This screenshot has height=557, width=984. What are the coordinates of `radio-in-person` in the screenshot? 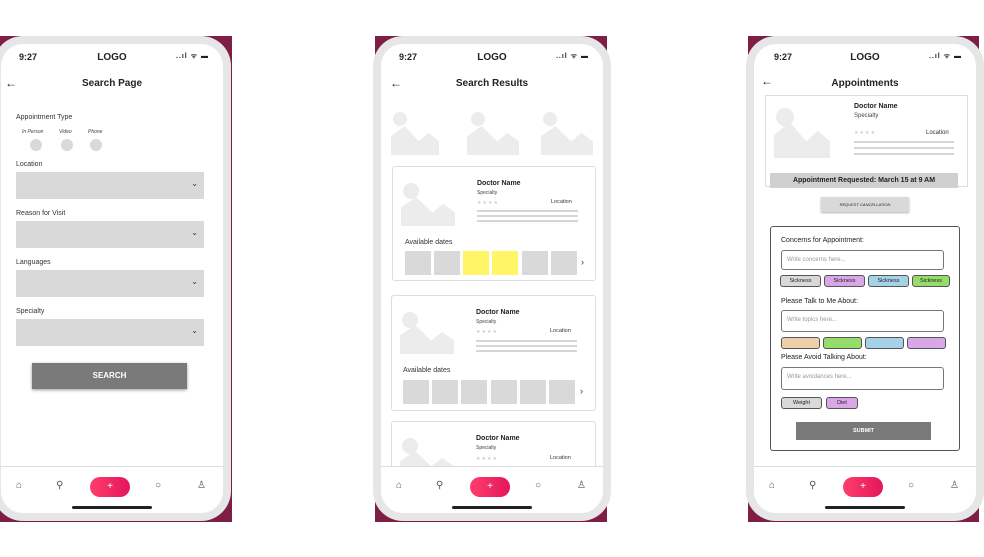 It's located at (36, 145).